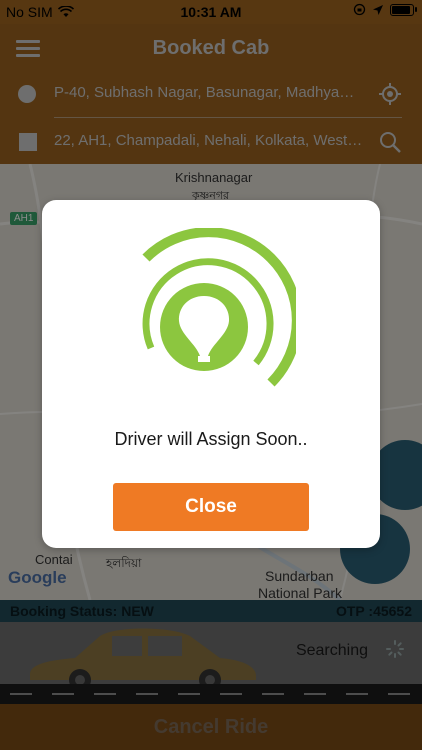 This screenshot has width=422, height=750. What do you see at coordinates (219, 307) in the screenshot?
I see `driver-radar-icon` at bounding box center [219, 307].